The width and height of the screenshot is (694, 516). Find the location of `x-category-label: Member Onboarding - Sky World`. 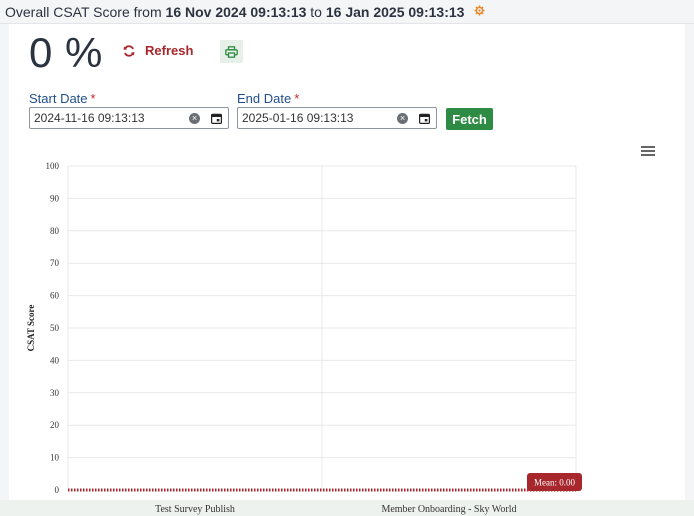

x-category-label: Member Onboarding - Sky World is located at coordinates (448, 509).